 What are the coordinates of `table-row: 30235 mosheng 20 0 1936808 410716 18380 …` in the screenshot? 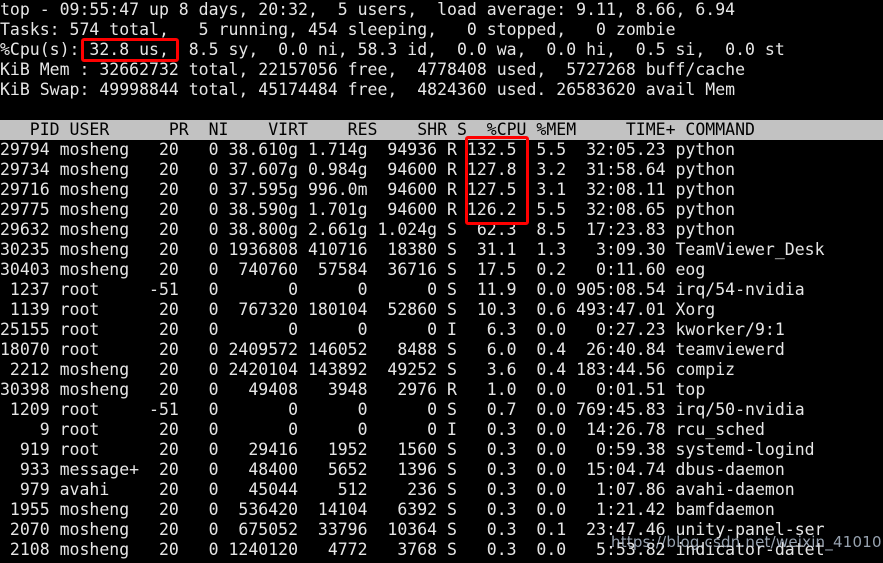 It's located at (412, 249).